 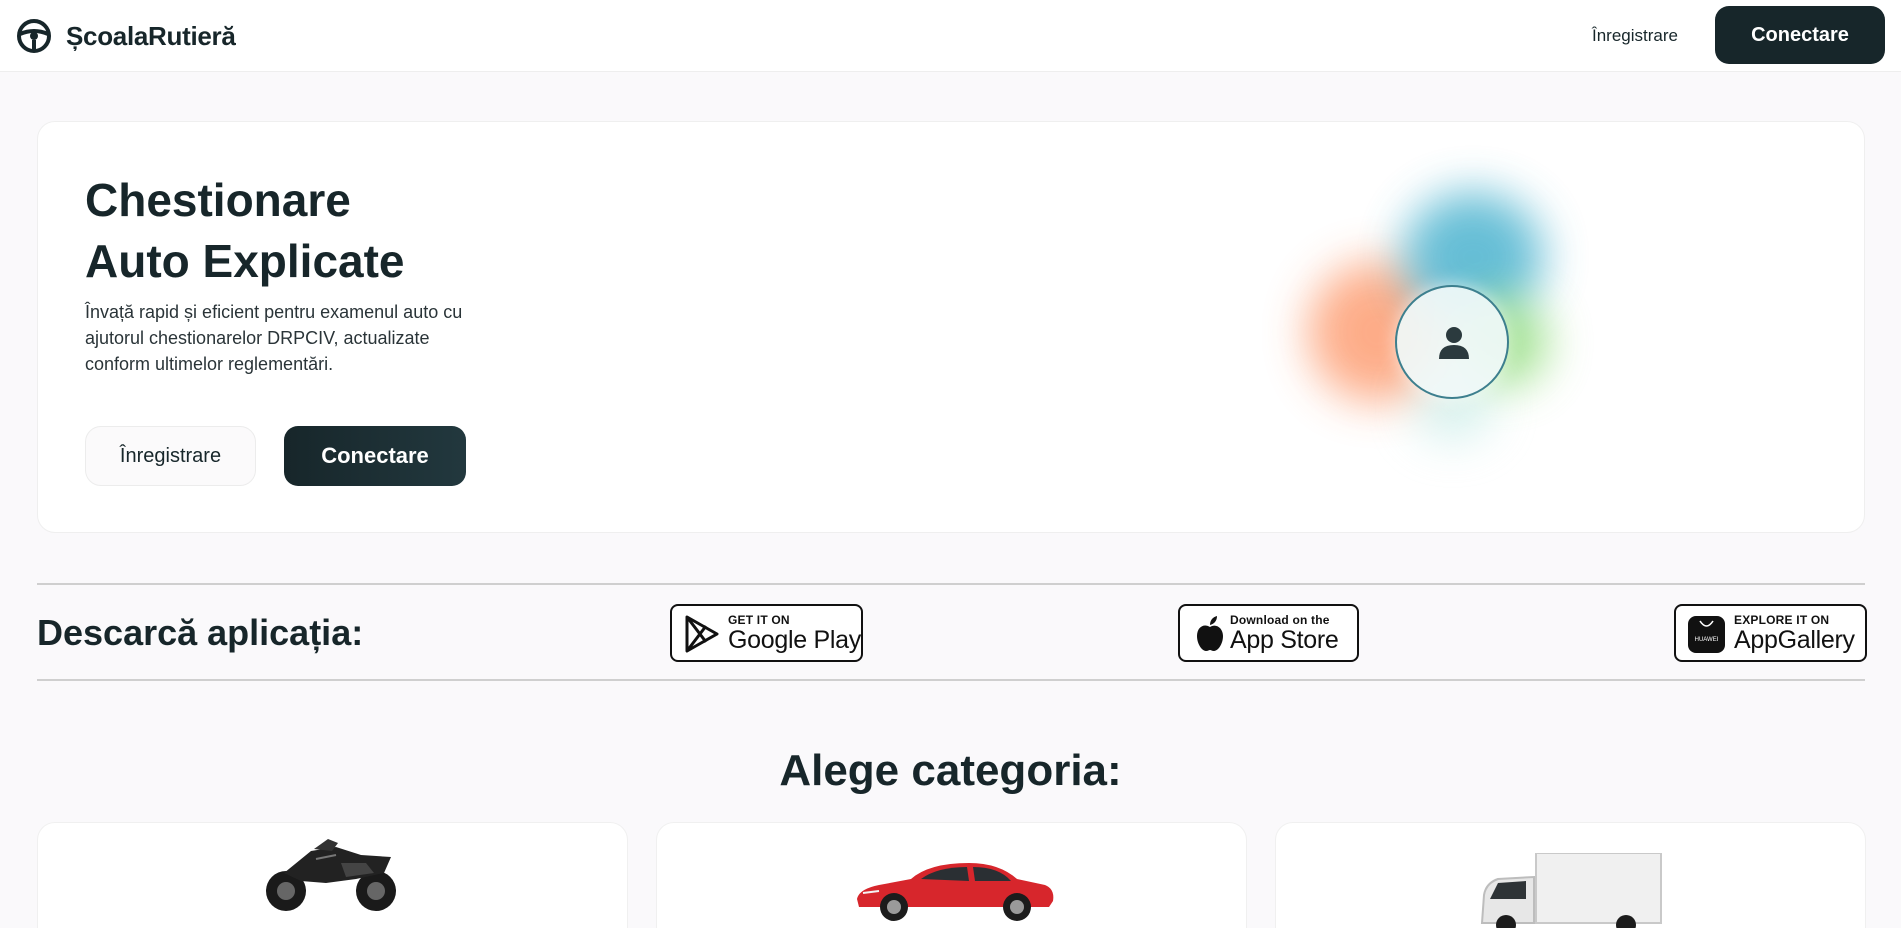 I want to click on download-title: Descarcă aplicația:, so click(x=200, y=632).